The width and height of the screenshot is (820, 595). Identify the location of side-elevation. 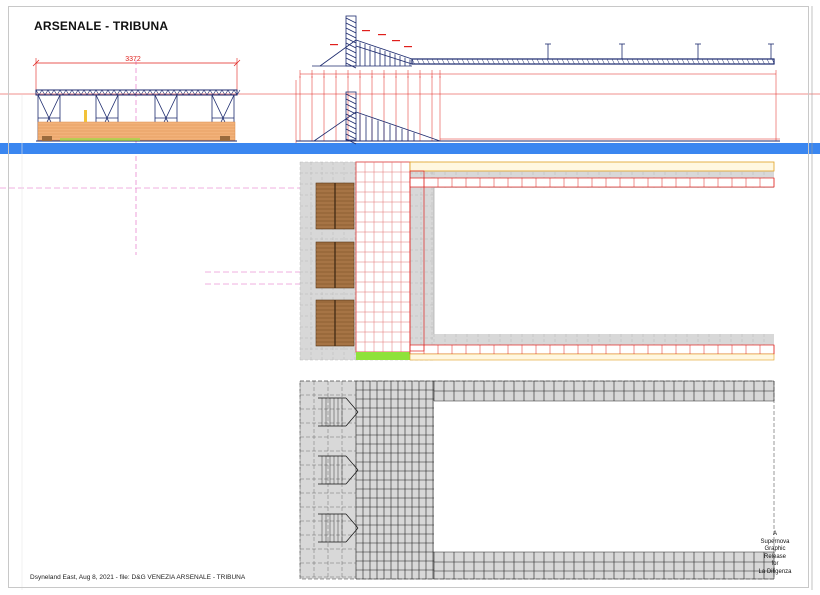
(538, 46).